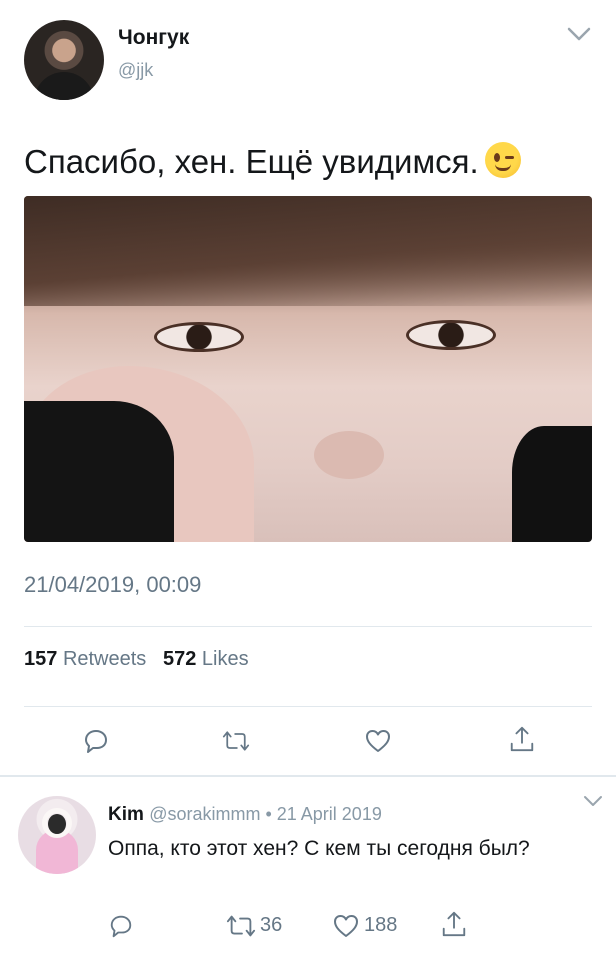  Describe the element at coordinates (251, 161) in the screenshot. I see `tweet-text-content: Спасибо, хен. Ещё увидимся.` at that location.